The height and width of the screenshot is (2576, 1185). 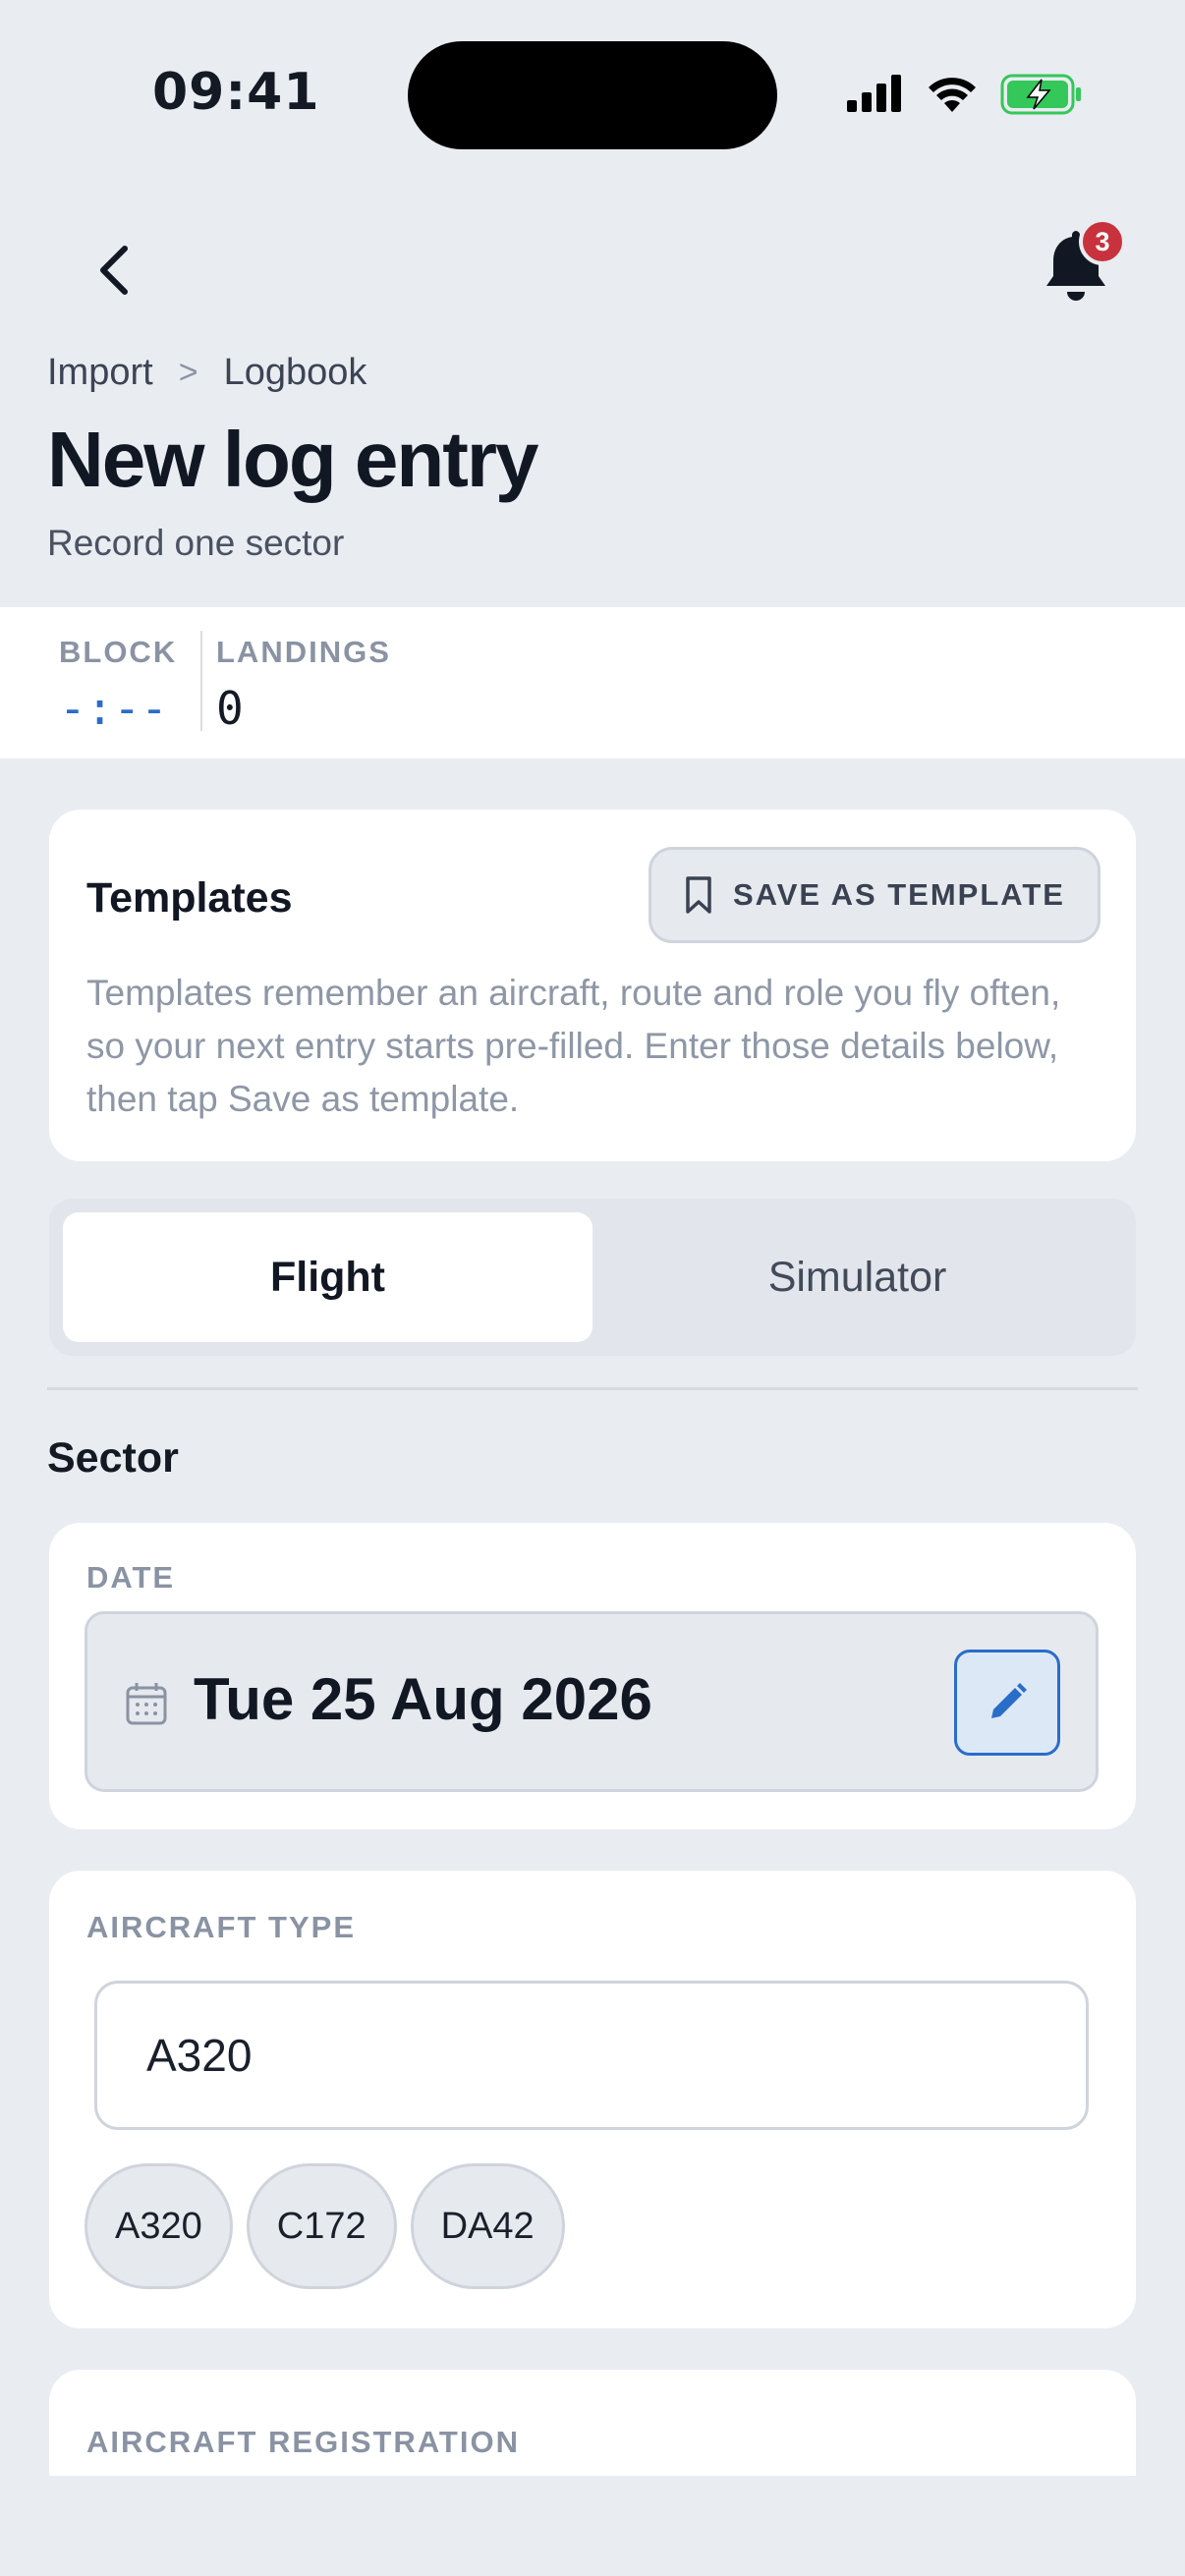 I want to click on aircraft-type-label: AIRCRAFT TYPE, so click(x=221, y=1927).